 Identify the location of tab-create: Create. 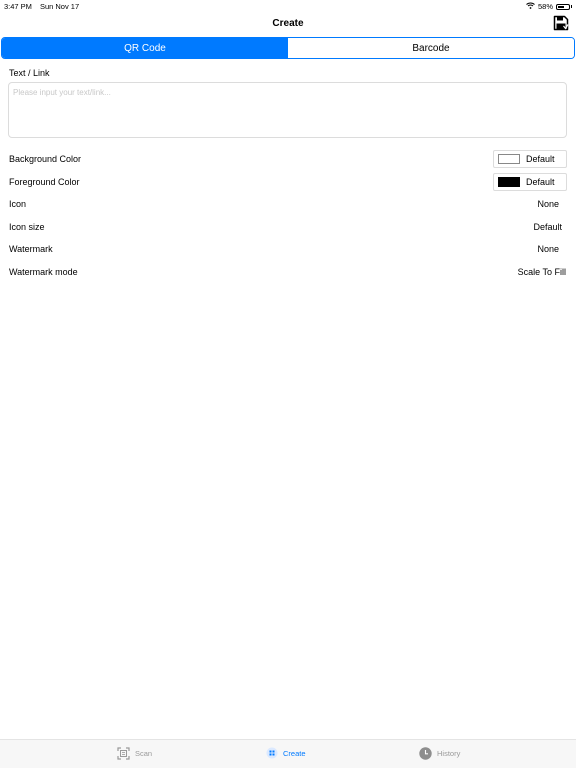
(286, 753).